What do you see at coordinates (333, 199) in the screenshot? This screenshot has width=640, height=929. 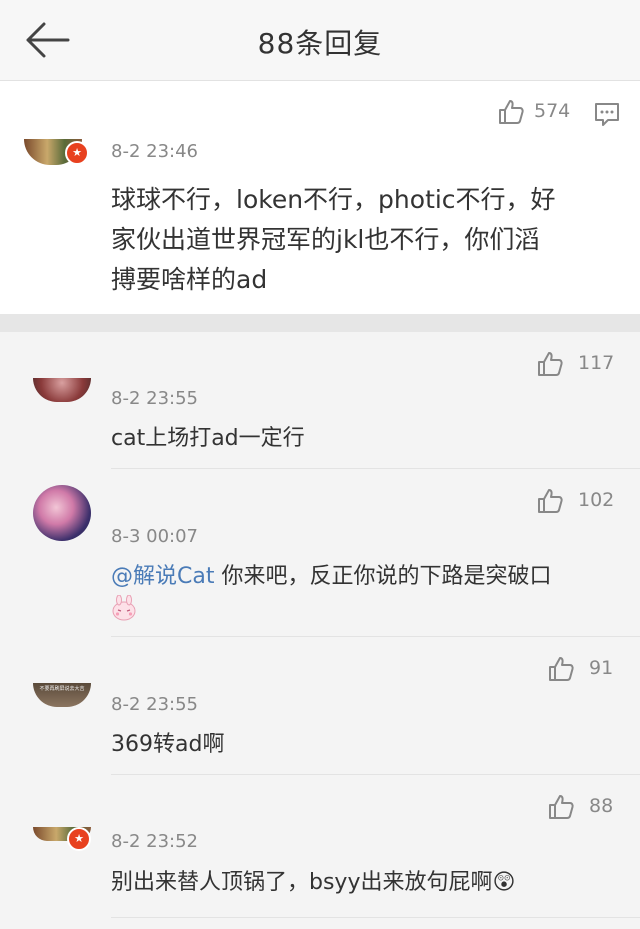 I see `comment-text-line: 球球不行，loken不行，photic不行，好` at bounding box center [333, 199].